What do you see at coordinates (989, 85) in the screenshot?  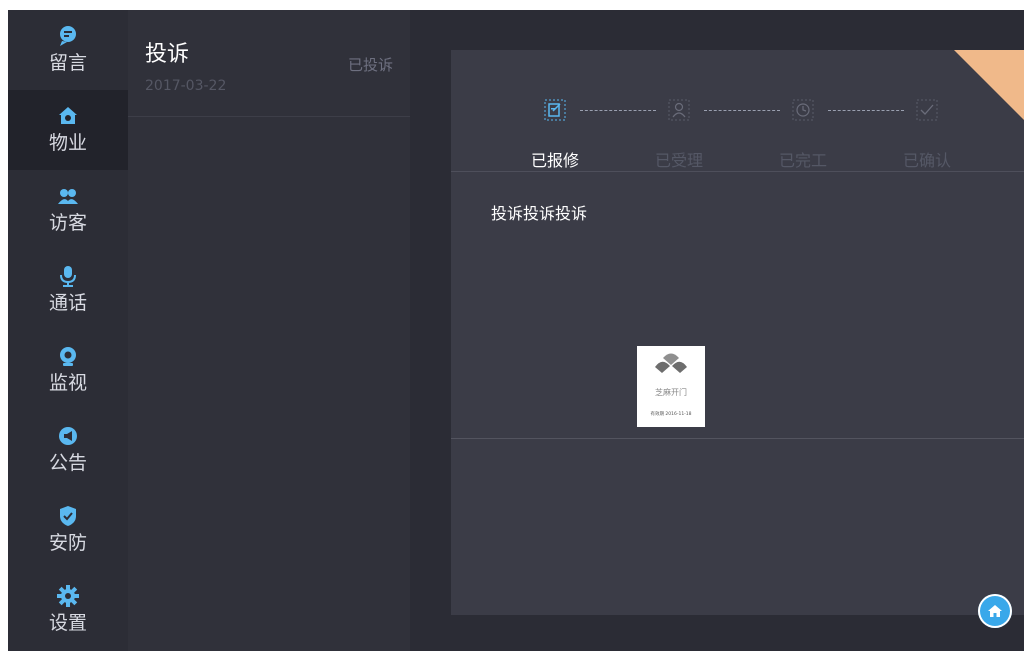 I see `corner-ribbon` at bounding box center [989, 85].